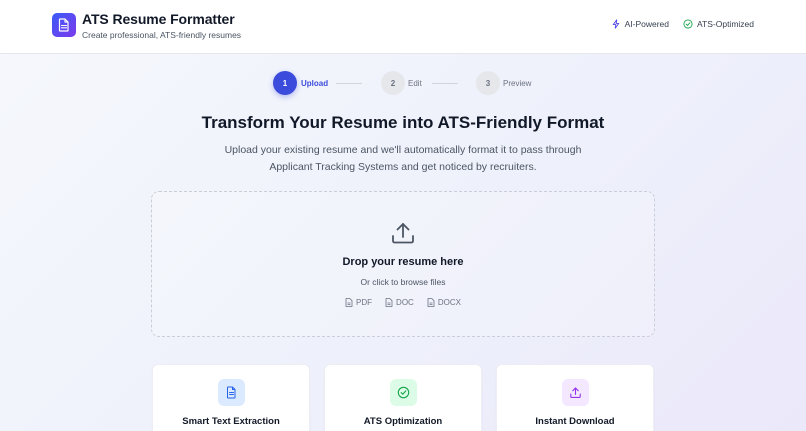 This screenshot has width=806, height=431. Describe the element at coordinates (403, 282) in the screenshot. I see `dropzone-subtitle: Or click to browse files` at that location.